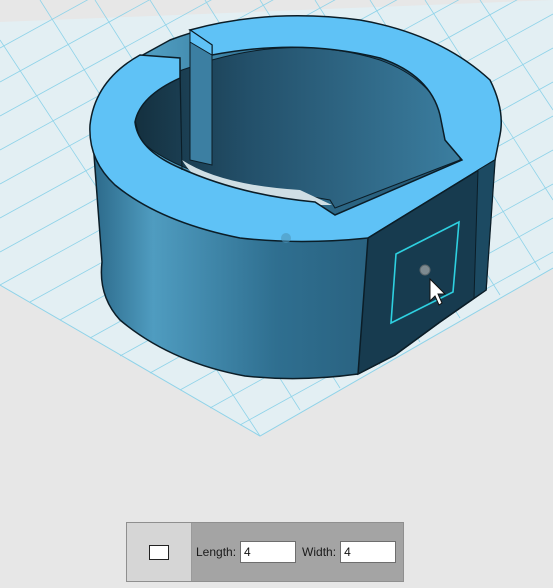  What do you see at coordinates (268, 552) in the screenshot?
I see `length-input` at bounding box center [268, 552].